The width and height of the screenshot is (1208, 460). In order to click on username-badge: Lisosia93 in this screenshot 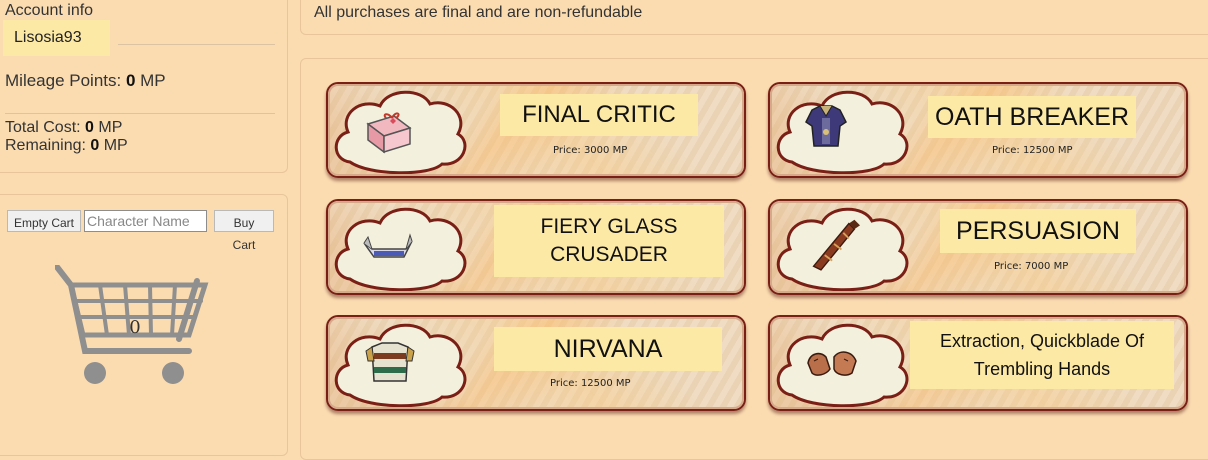, I will do `click(56, 38)`.